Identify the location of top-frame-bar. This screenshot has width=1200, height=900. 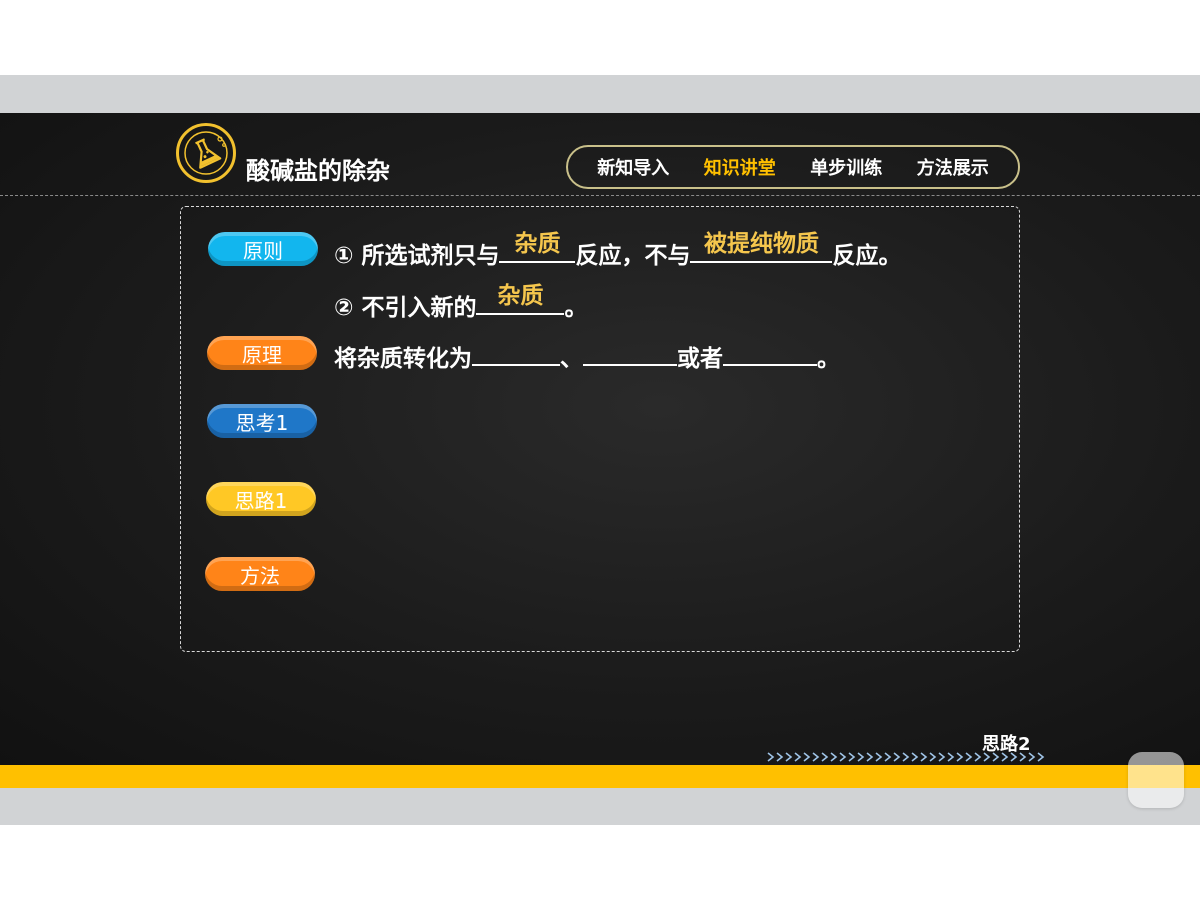
(600, 94).